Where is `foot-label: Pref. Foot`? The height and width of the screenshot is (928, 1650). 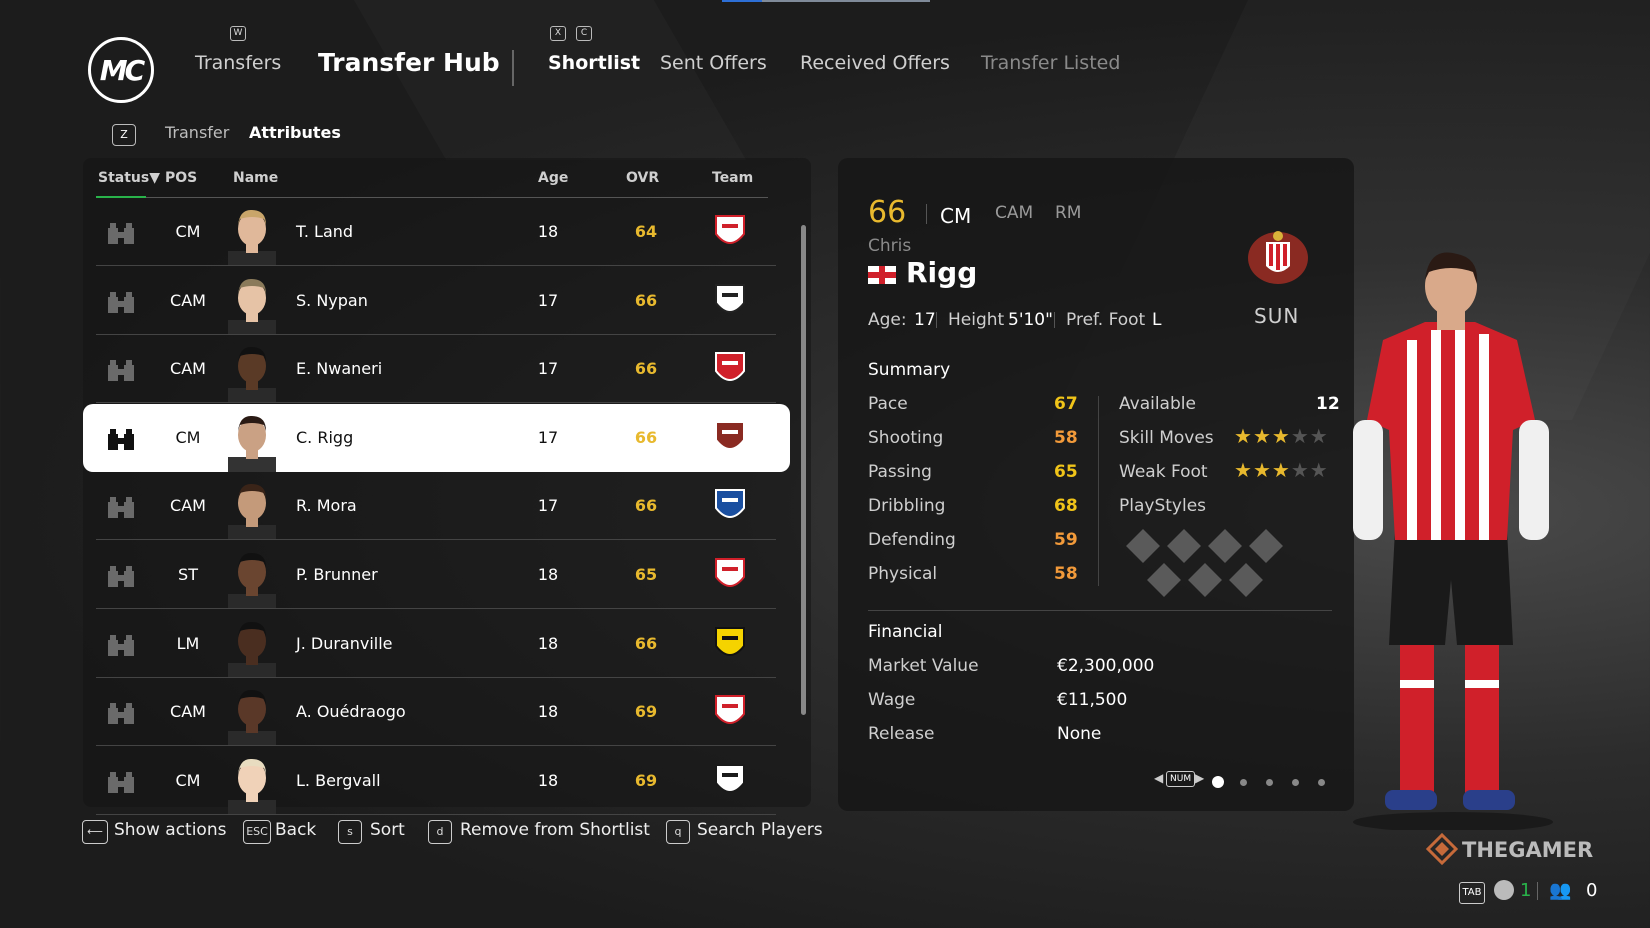
foot-label: Pref. Foot is located at coordinates (1106, 320).